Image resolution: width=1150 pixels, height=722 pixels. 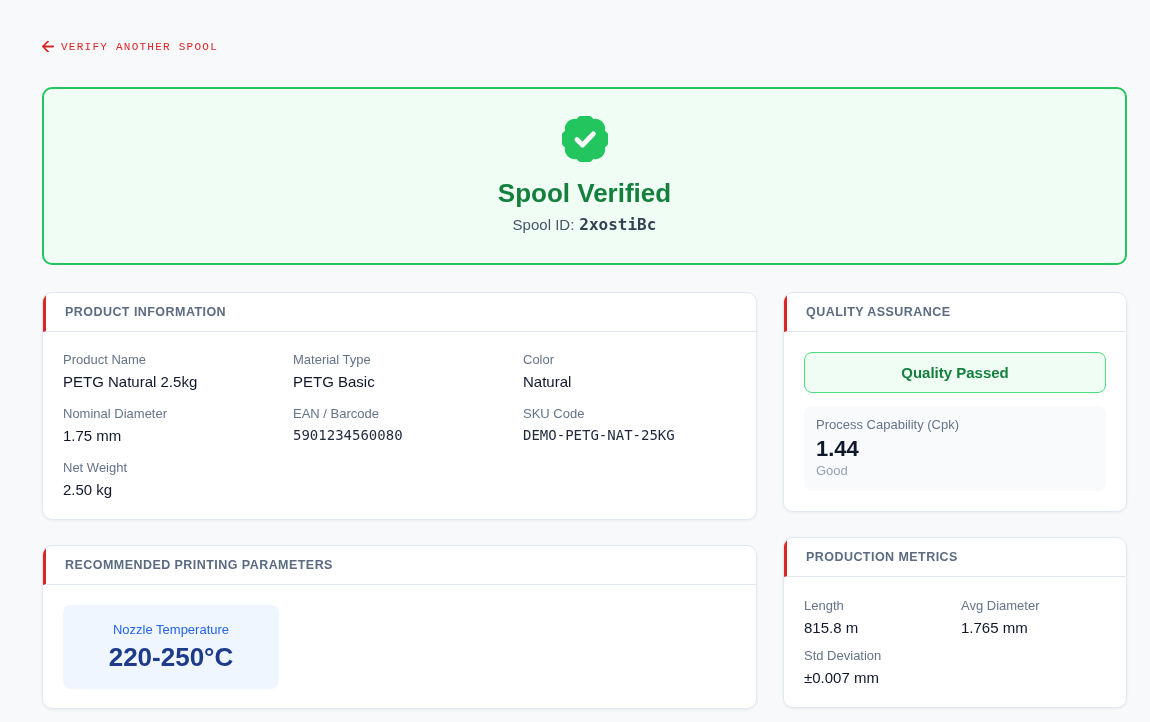 What do you see at coordinates (131, 382) in the screenshot?
I see `field-value: PETG Natural 2.5kg` at bounding box center [131, 382].